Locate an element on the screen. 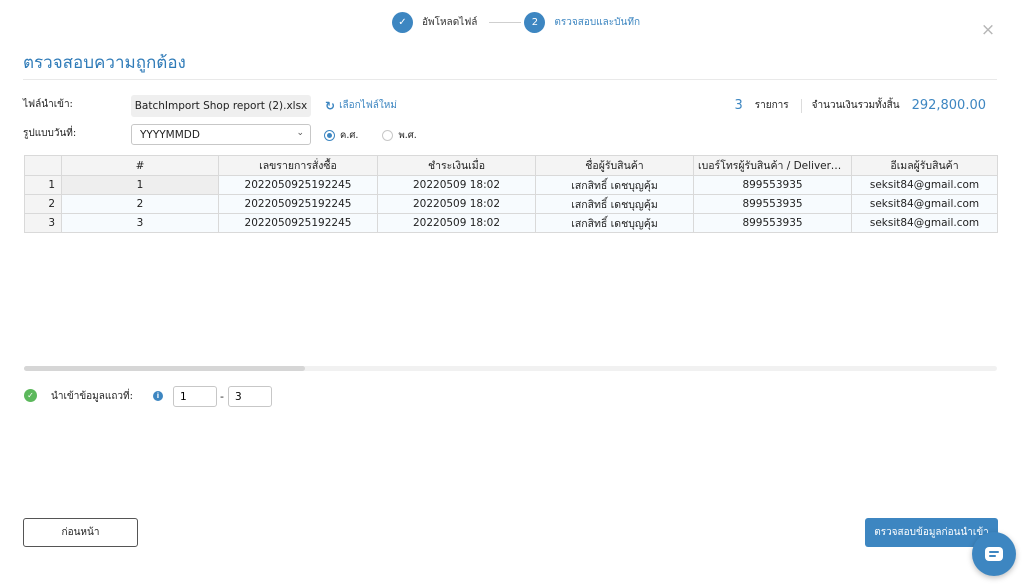 The width and height of the screenshot is (1024, 584). row-number: 3 is located at coordinates (43, 223).